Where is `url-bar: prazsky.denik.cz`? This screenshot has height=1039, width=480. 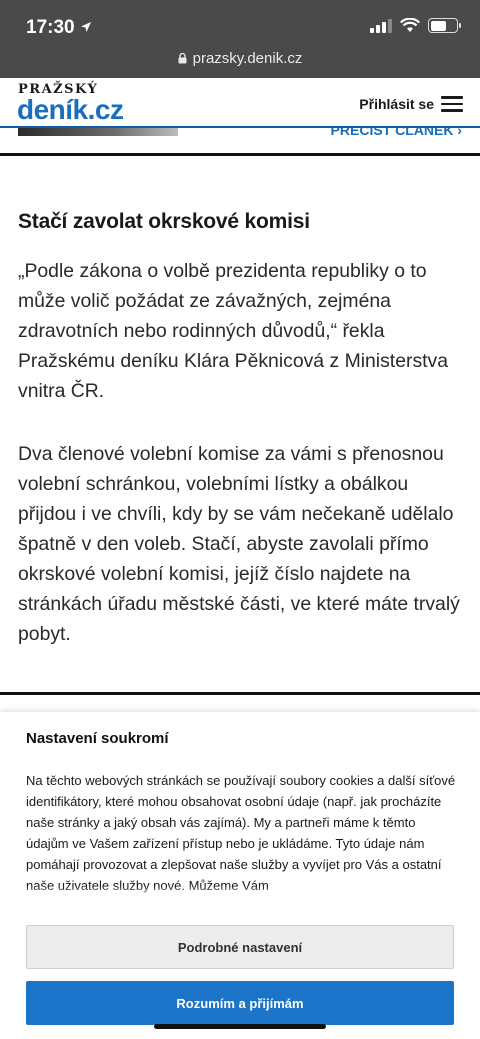 url-bar: prazsky.denik.cz is located at coordinates (240, 58).